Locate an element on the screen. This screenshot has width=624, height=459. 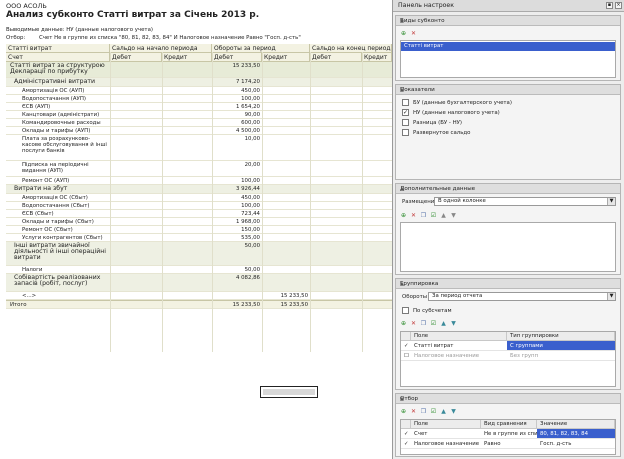
grouping-field: Налоговое назначение is located at coordinates (459, 356).